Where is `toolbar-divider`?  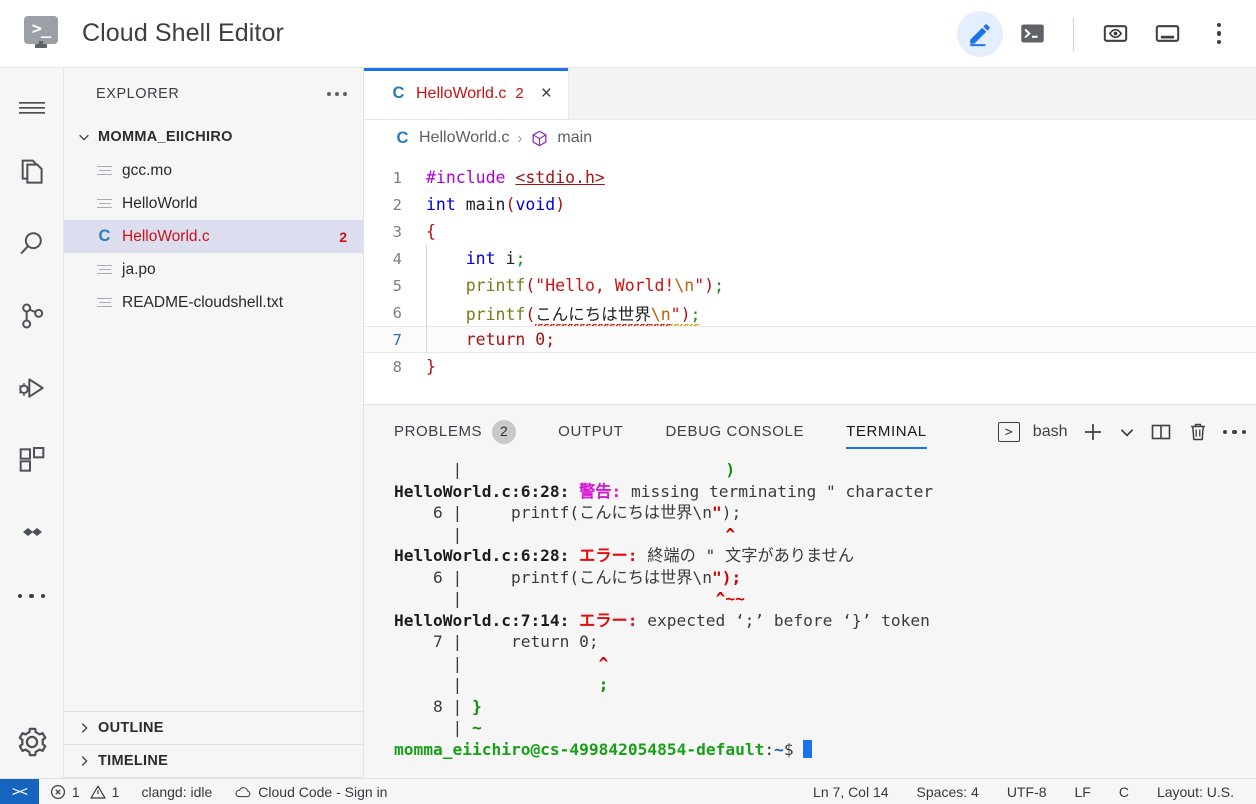
toolbar-divider is located at coordinates (1073, 33).